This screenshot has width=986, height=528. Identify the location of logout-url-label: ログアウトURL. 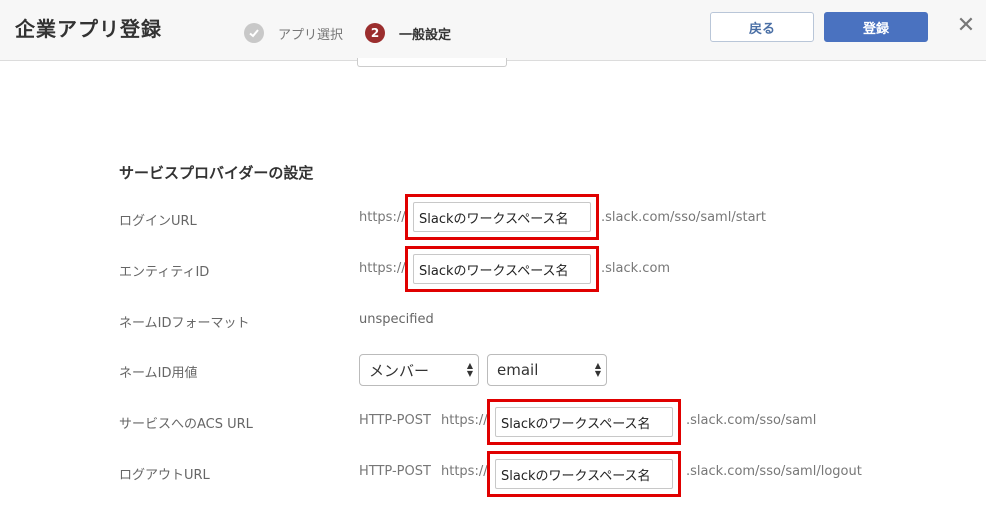
(164, 475).